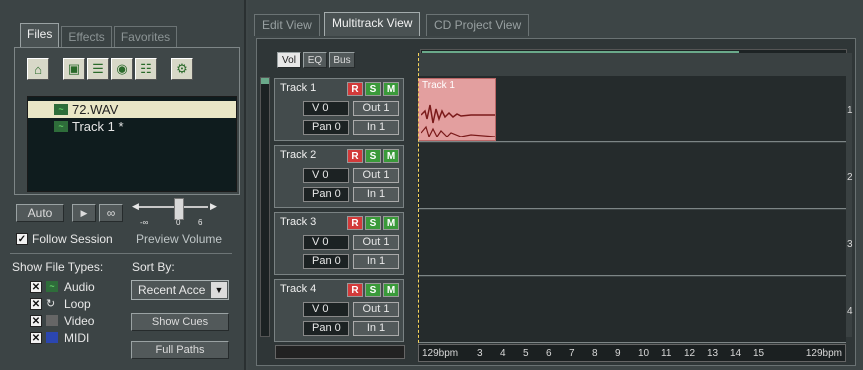  Describe the element at coordinates (213, 206) in the screenshot. I see `slider-right-arrow-icon: ▶` at that location.